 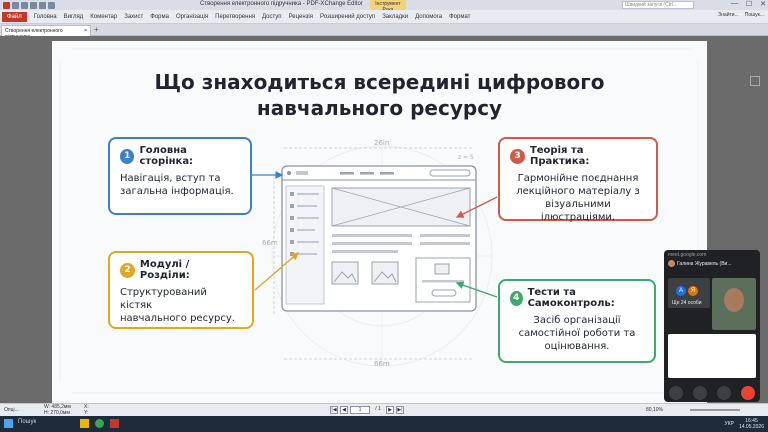 What do you see at coordinates (272, 17) in the screenshot?
I see `menu-access: Доступ` at bounding box center [272, 17].